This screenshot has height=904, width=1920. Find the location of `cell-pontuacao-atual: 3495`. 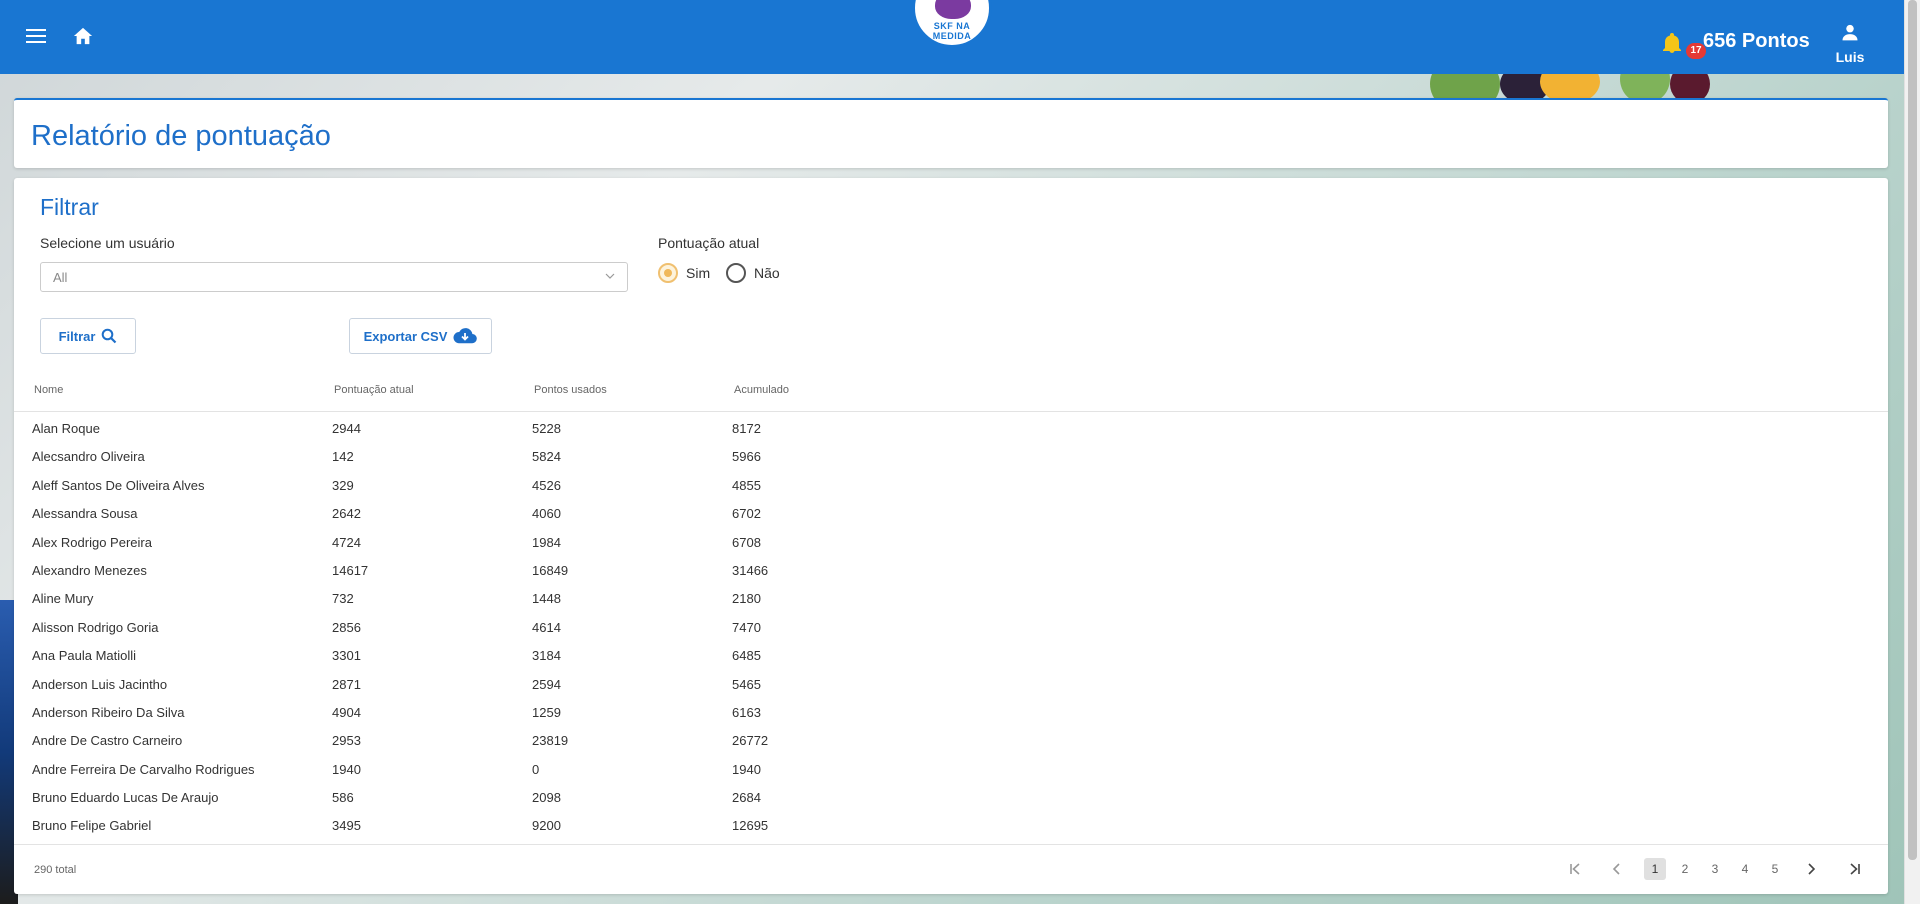

cell-pontuacao-atual: 3495 is located at coordinates (346, 826).